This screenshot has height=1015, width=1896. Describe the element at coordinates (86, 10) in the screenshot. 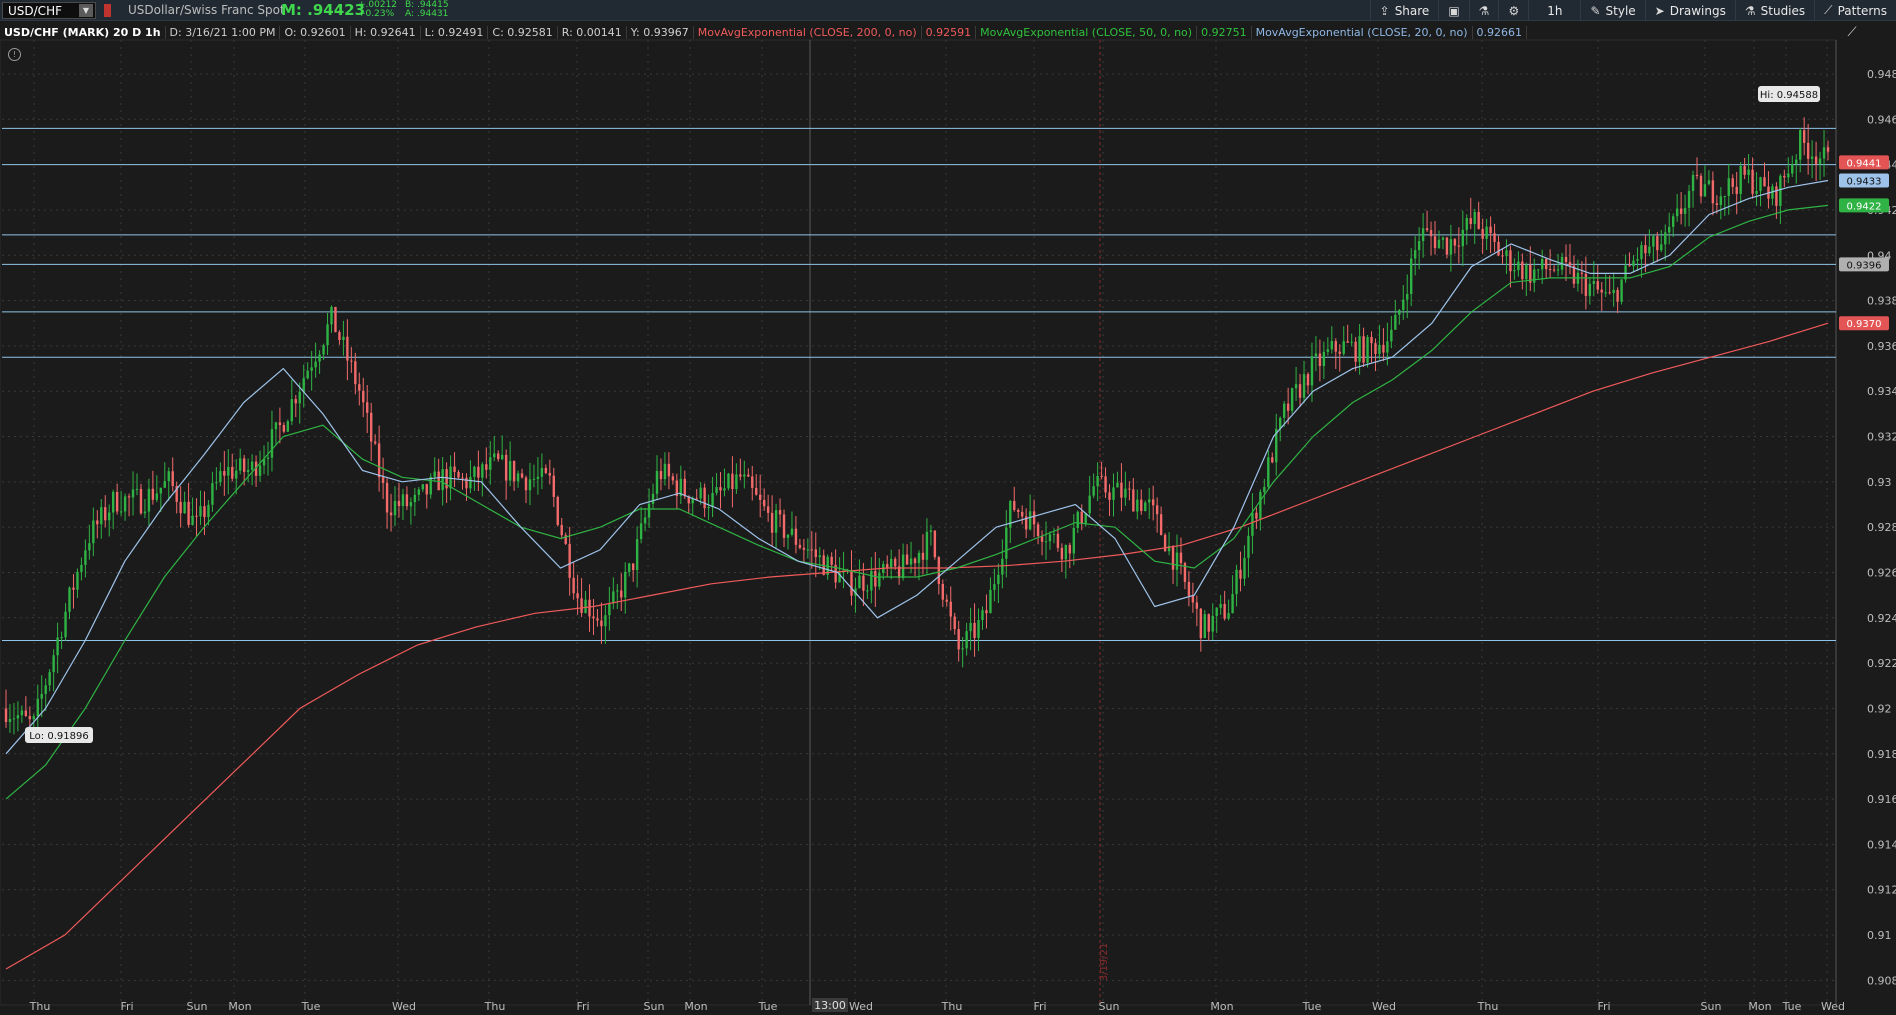

I see `chevron-down-icon: ▼` at that location.